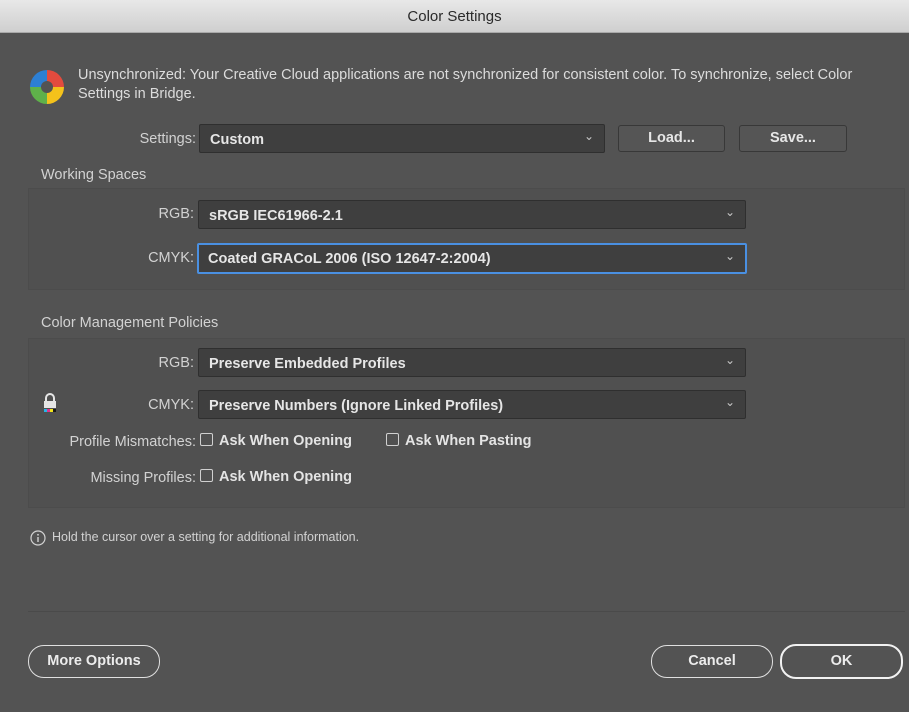 The height and width of the screenshot is (712, 909). I want to click on policy-cmyk-label: CMYK:, so click(171, 405).